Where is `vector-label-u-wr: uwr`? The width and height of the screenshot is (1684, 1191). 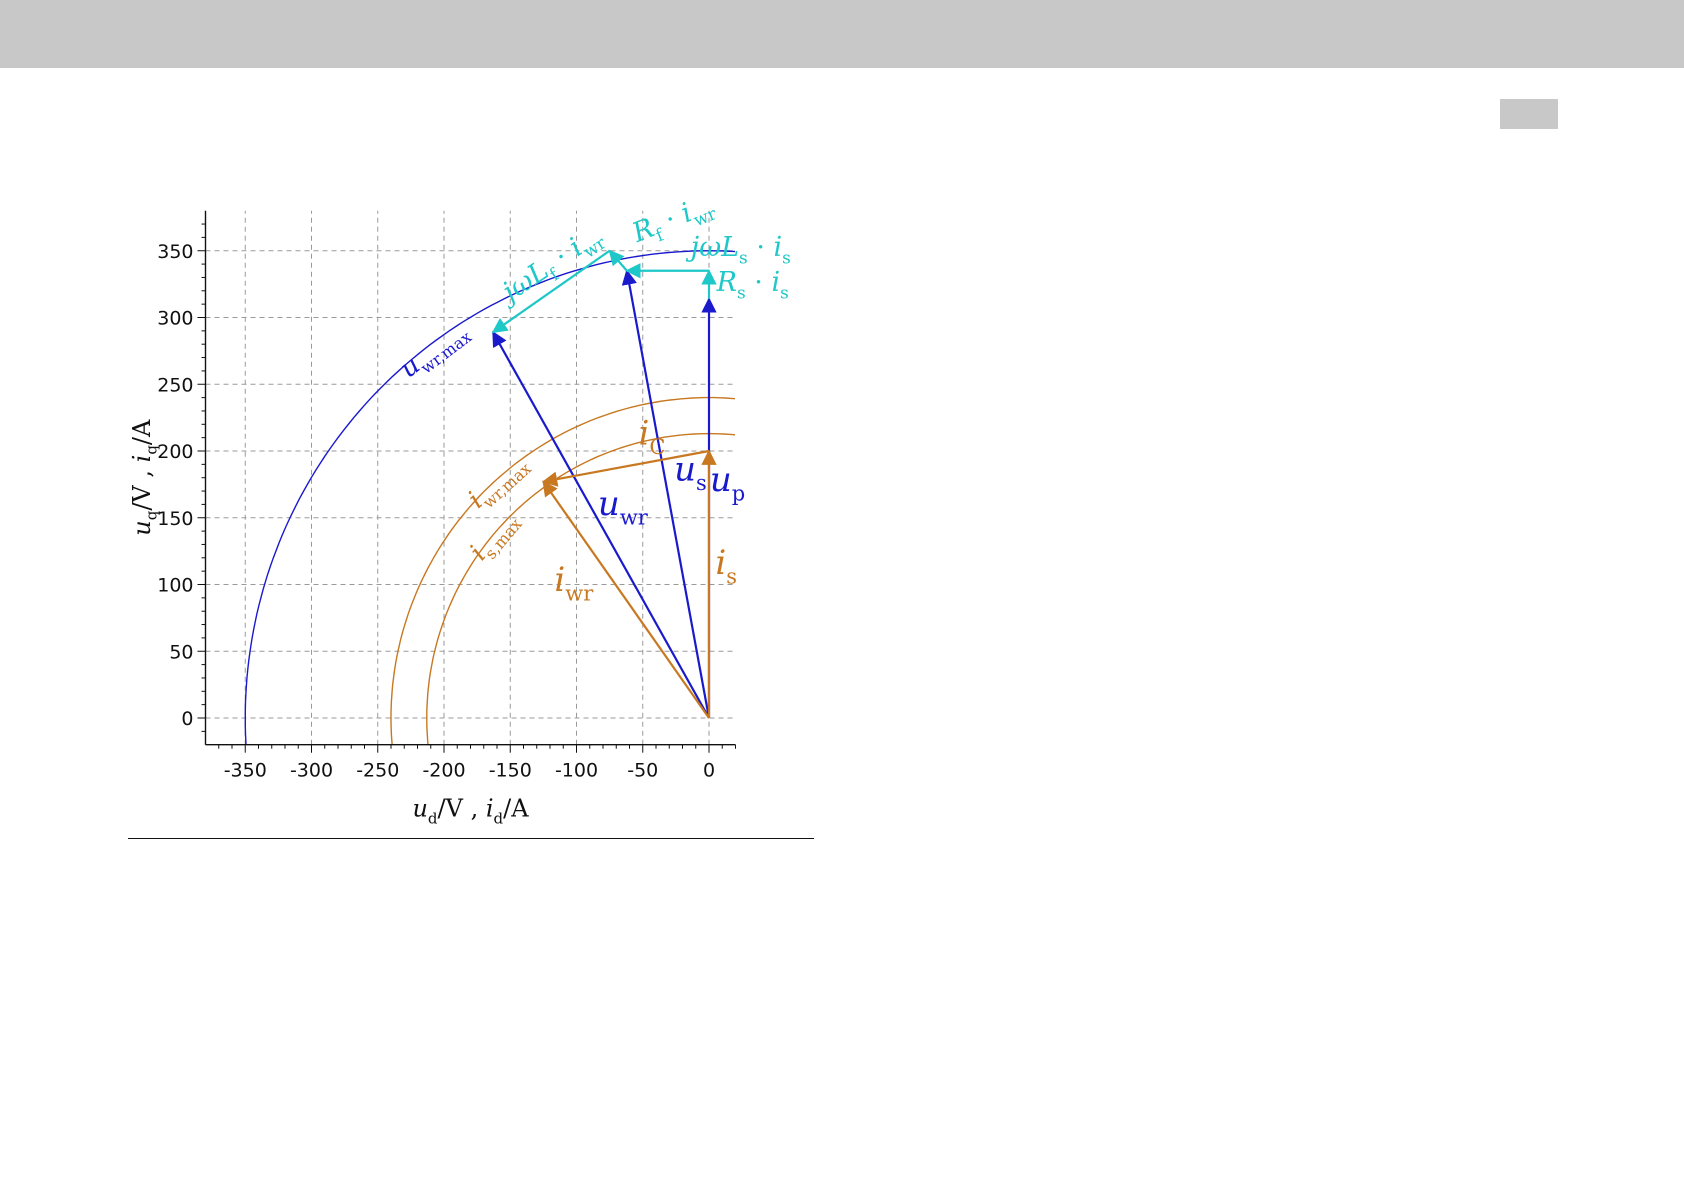
vector-label-u-wr: uwr is located at coordinates (623, 507).